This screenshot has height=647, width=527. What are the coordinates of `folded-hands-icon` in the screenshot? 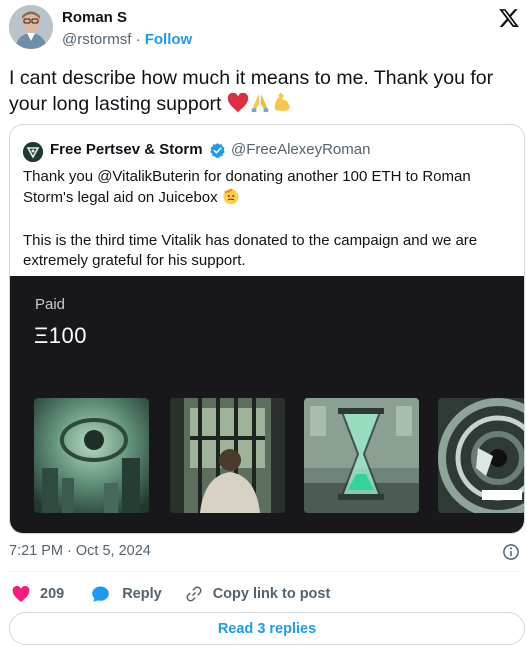 It's located at (260, 105).